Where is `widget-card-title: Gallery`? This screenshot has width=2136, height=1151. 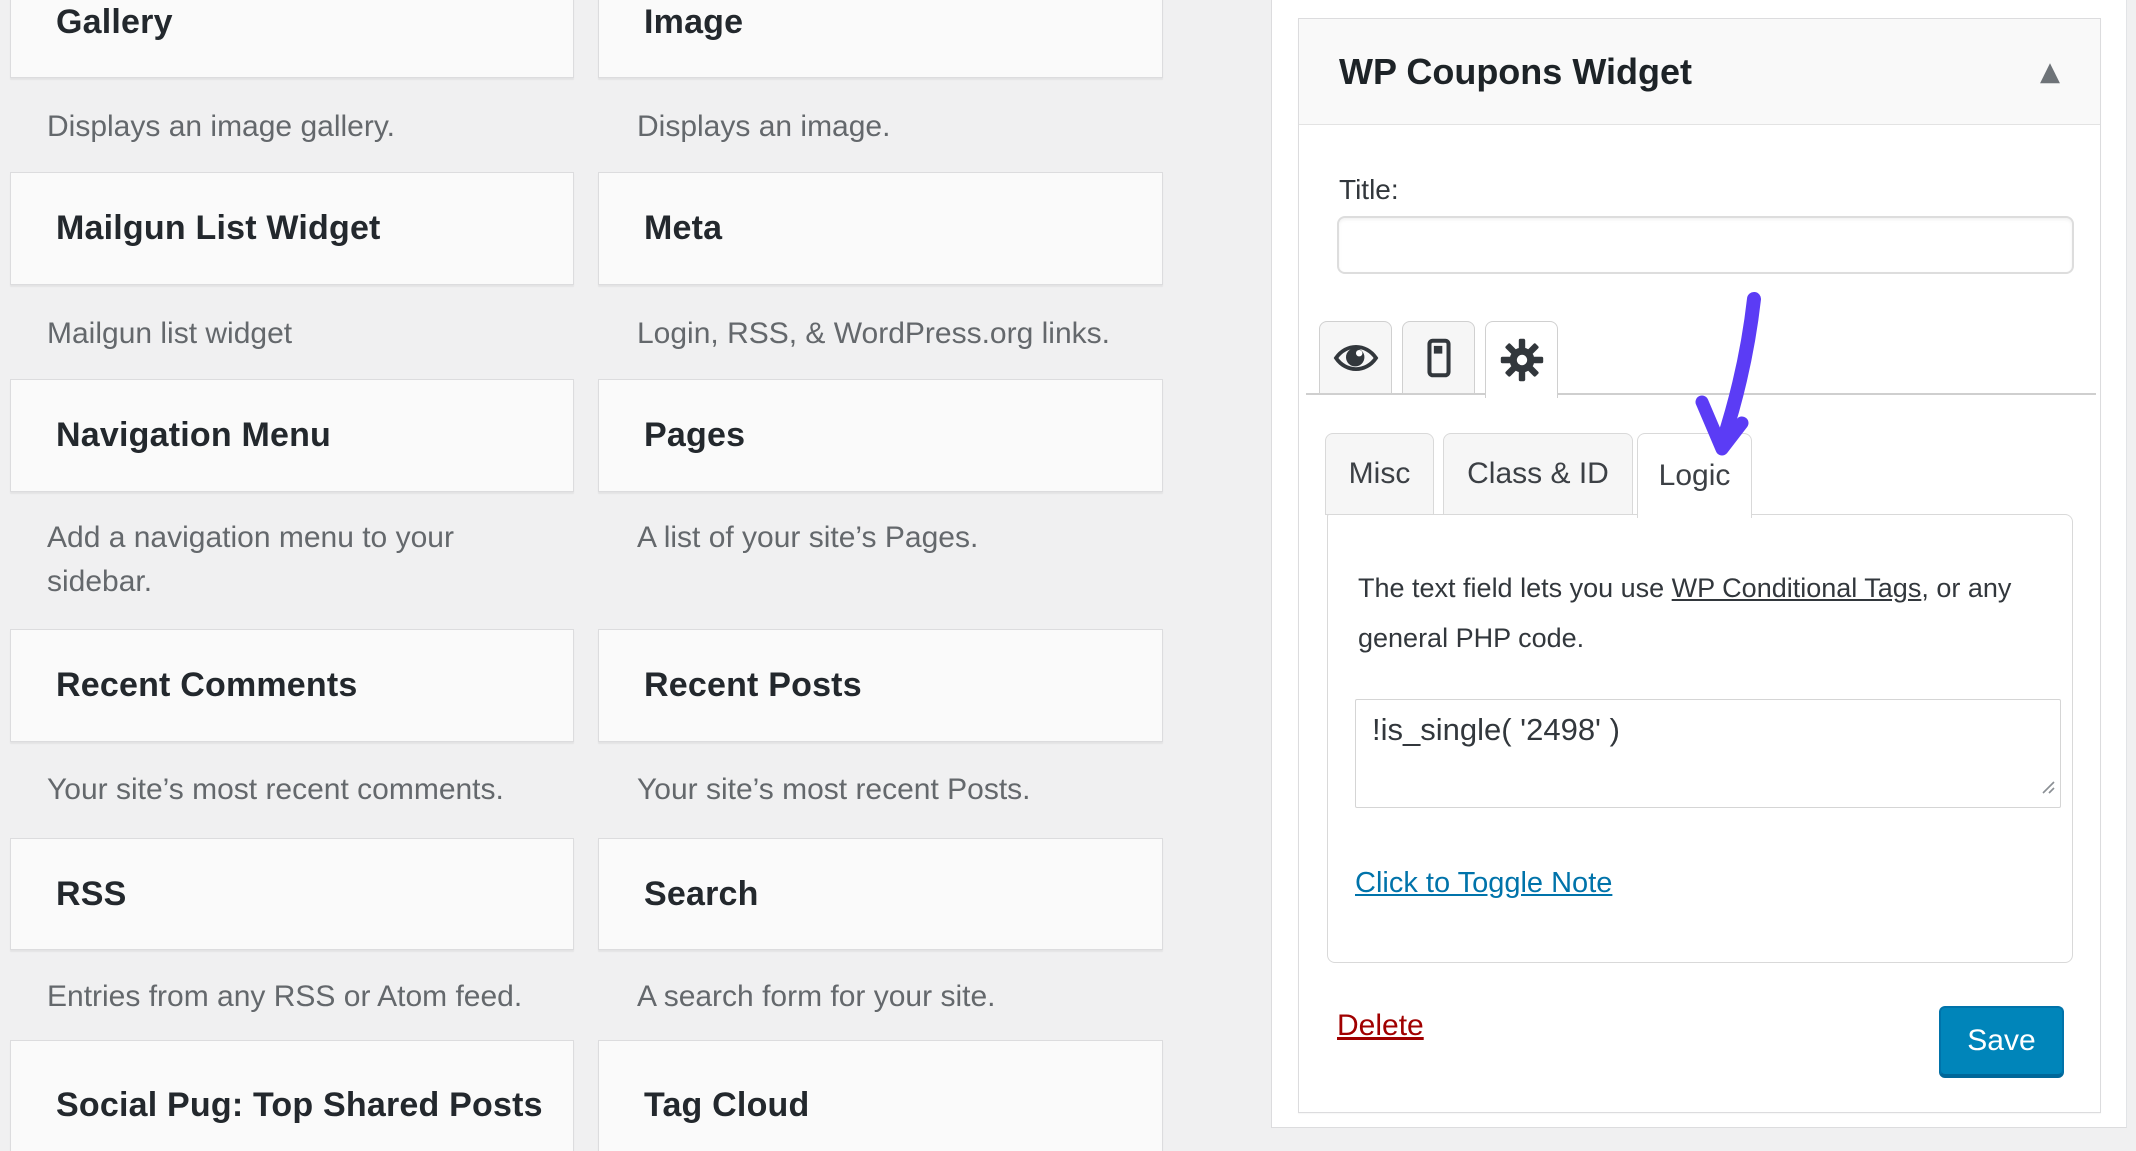
widget-card-title: Gallery is located at coordinates (114, 21).